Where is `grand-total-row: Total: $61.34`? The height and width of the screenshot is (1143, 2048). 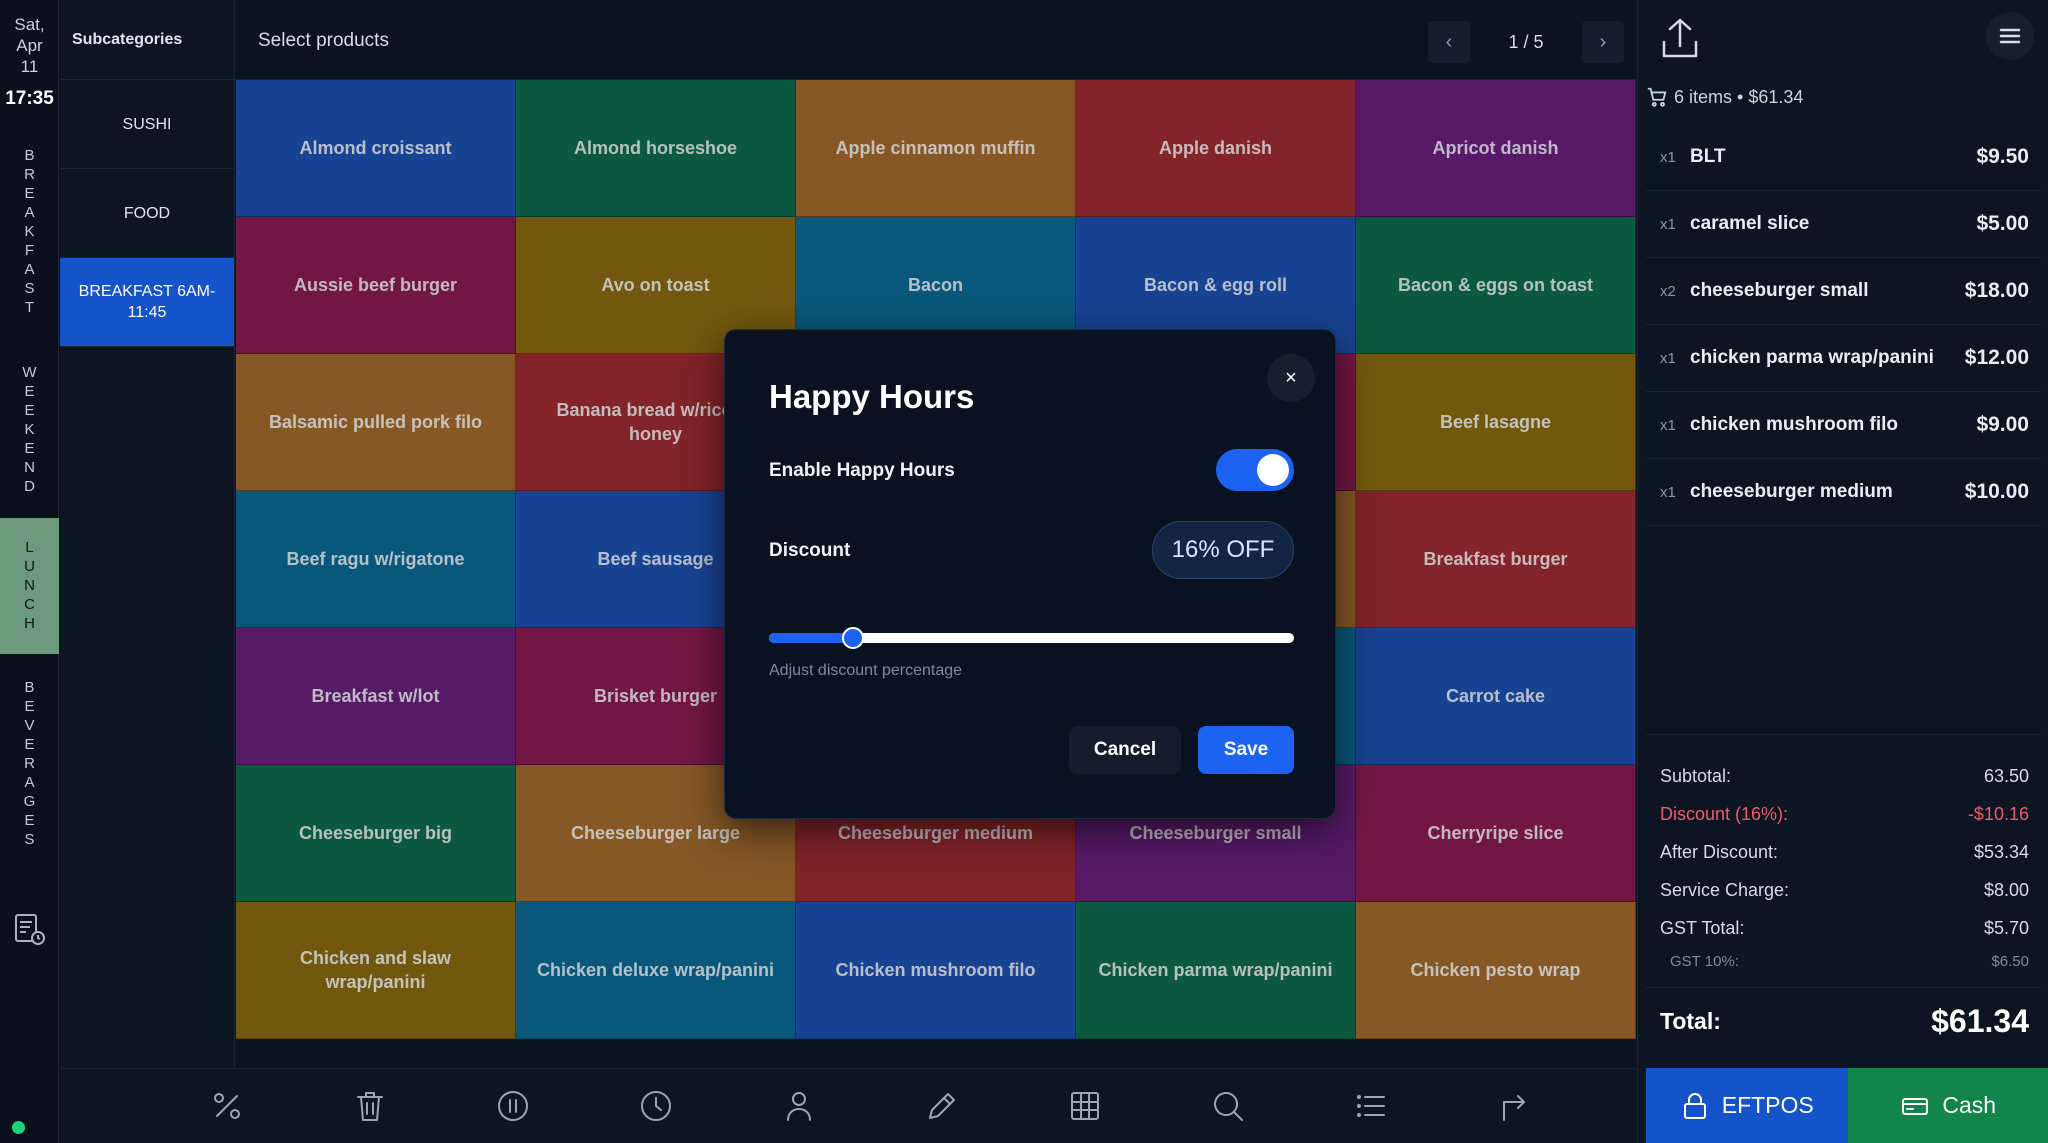 grand-total-row: Total: $61.34 is located at coordinates (1843, 1021).